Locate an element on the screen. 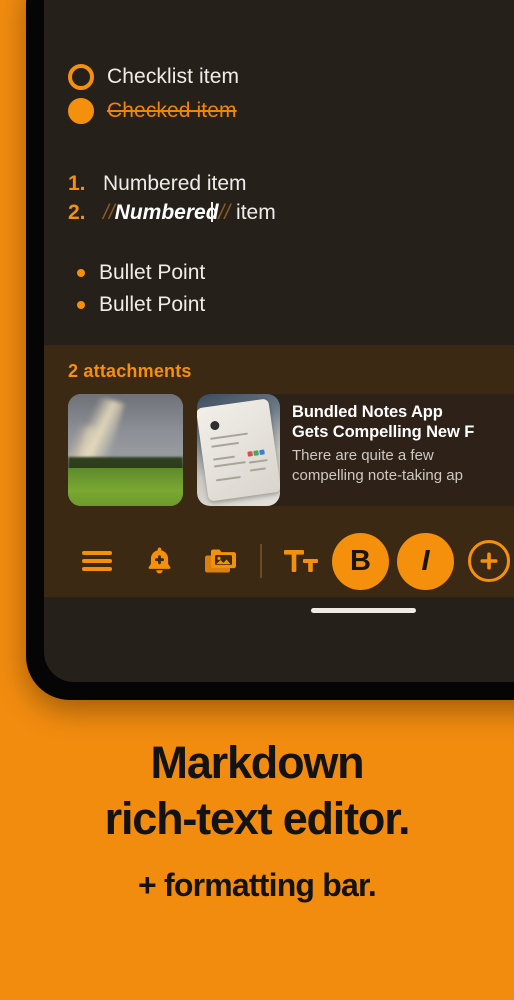 The width and height of the screenshot is (514, 1000). image-folder-icon is located at coordinates (221, 561).